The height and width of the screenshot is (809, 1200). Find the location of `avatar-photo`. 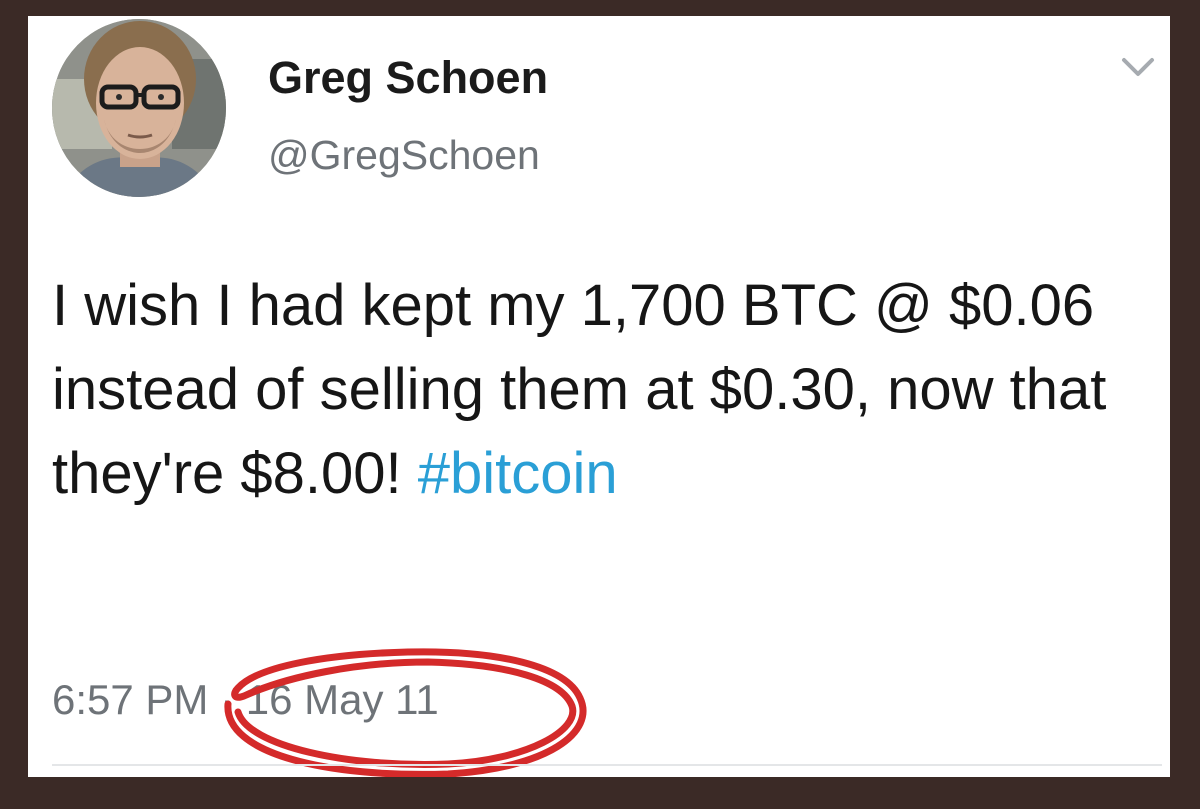

avatar-photo is located at coordinates (139, 108).